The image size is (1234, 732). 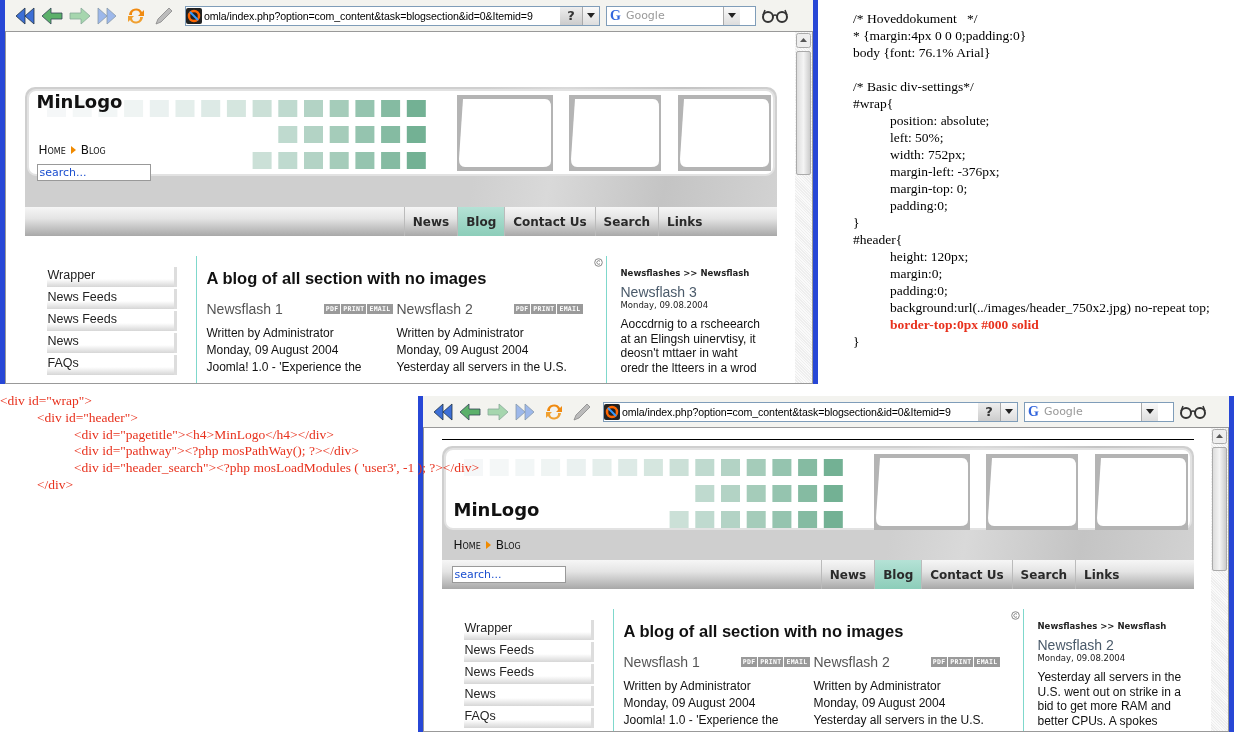 What do you see at coordinates (244, 309) in the screenshot?
I see `article-title: Newsflash 1` at bounding box center [244, 309].